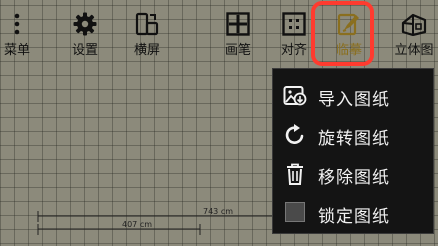 This screenshot has width=438, height=246. I want to click on rotate-icon, so click(294, 134).